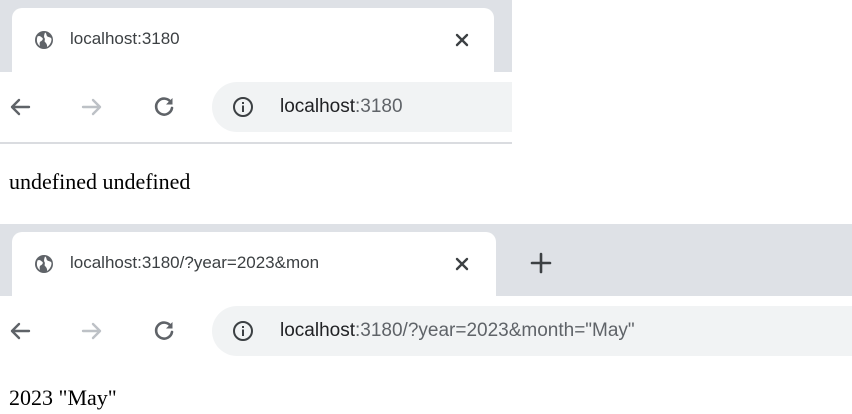 This screenshot has width=852, height=414. What do you see at coordinates (125, 38) in the screenshot?
I see `tab-title: localhost:3180` at bounding box center [125, 38].